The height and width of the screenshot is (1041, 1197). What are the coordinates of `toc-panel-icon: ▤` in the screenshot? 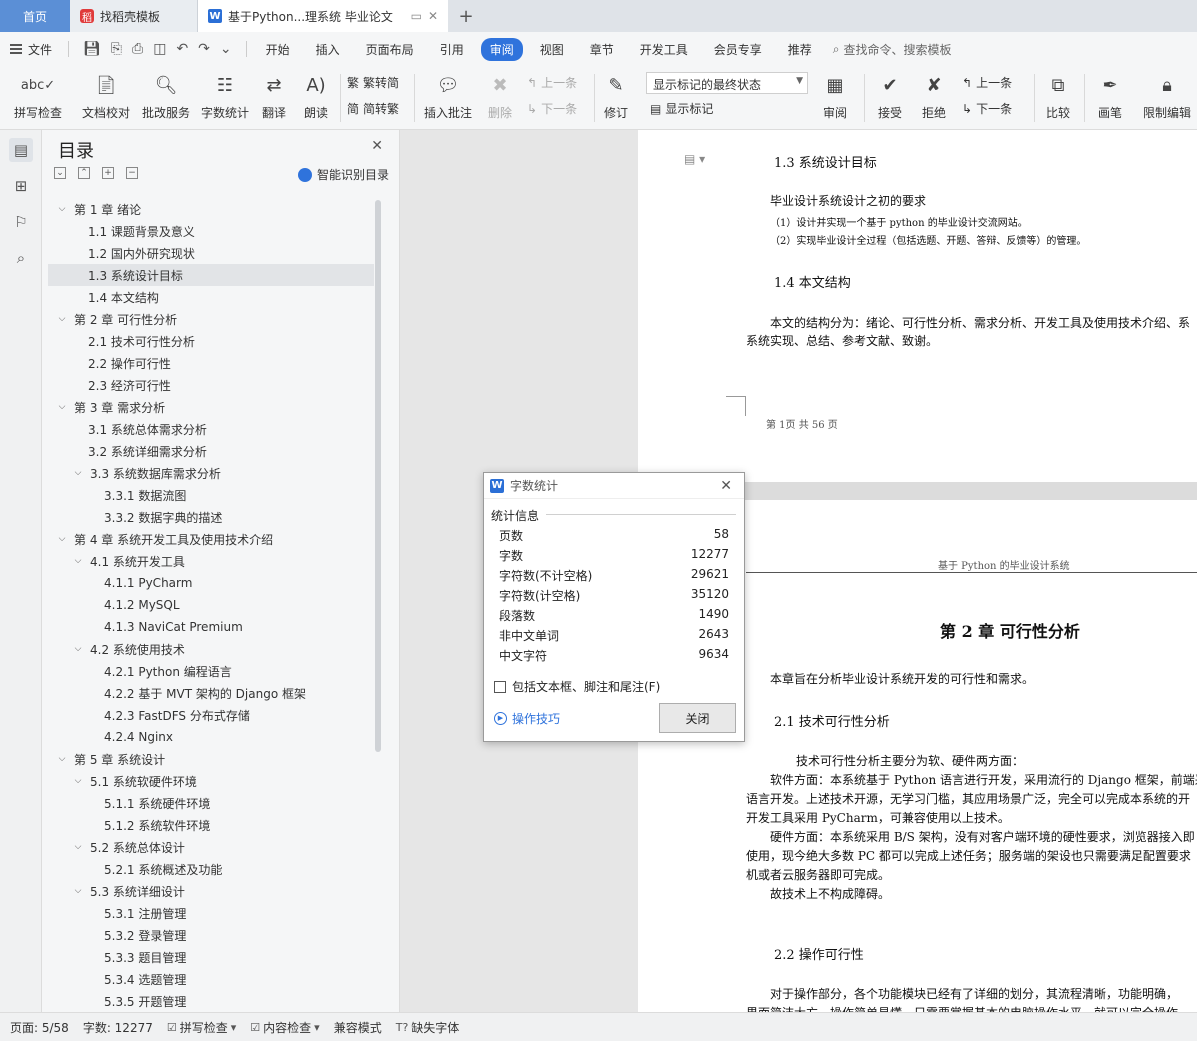 It's located at (21, 150).